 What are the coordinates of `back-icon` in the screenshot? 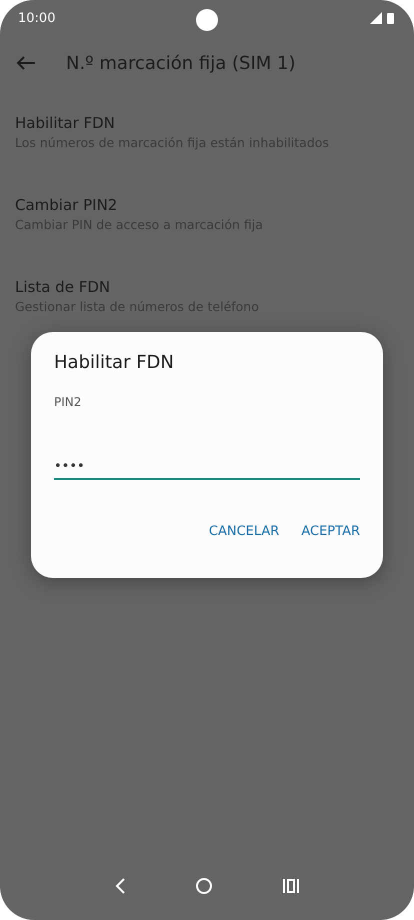 It's located at (120, 886).